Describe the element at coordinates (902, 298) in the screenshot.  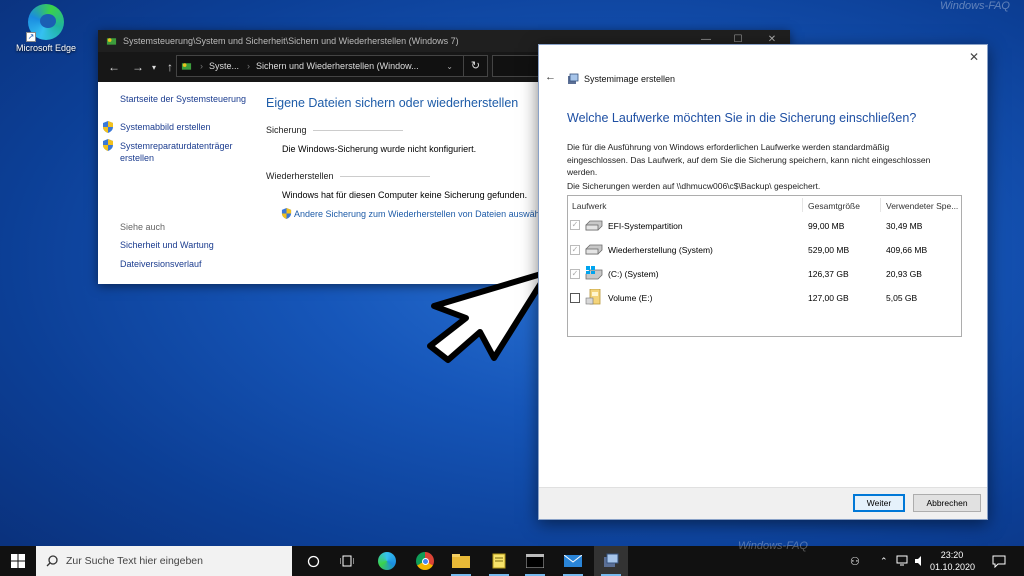
I see `drive-used: 5,05 GB` at that location.